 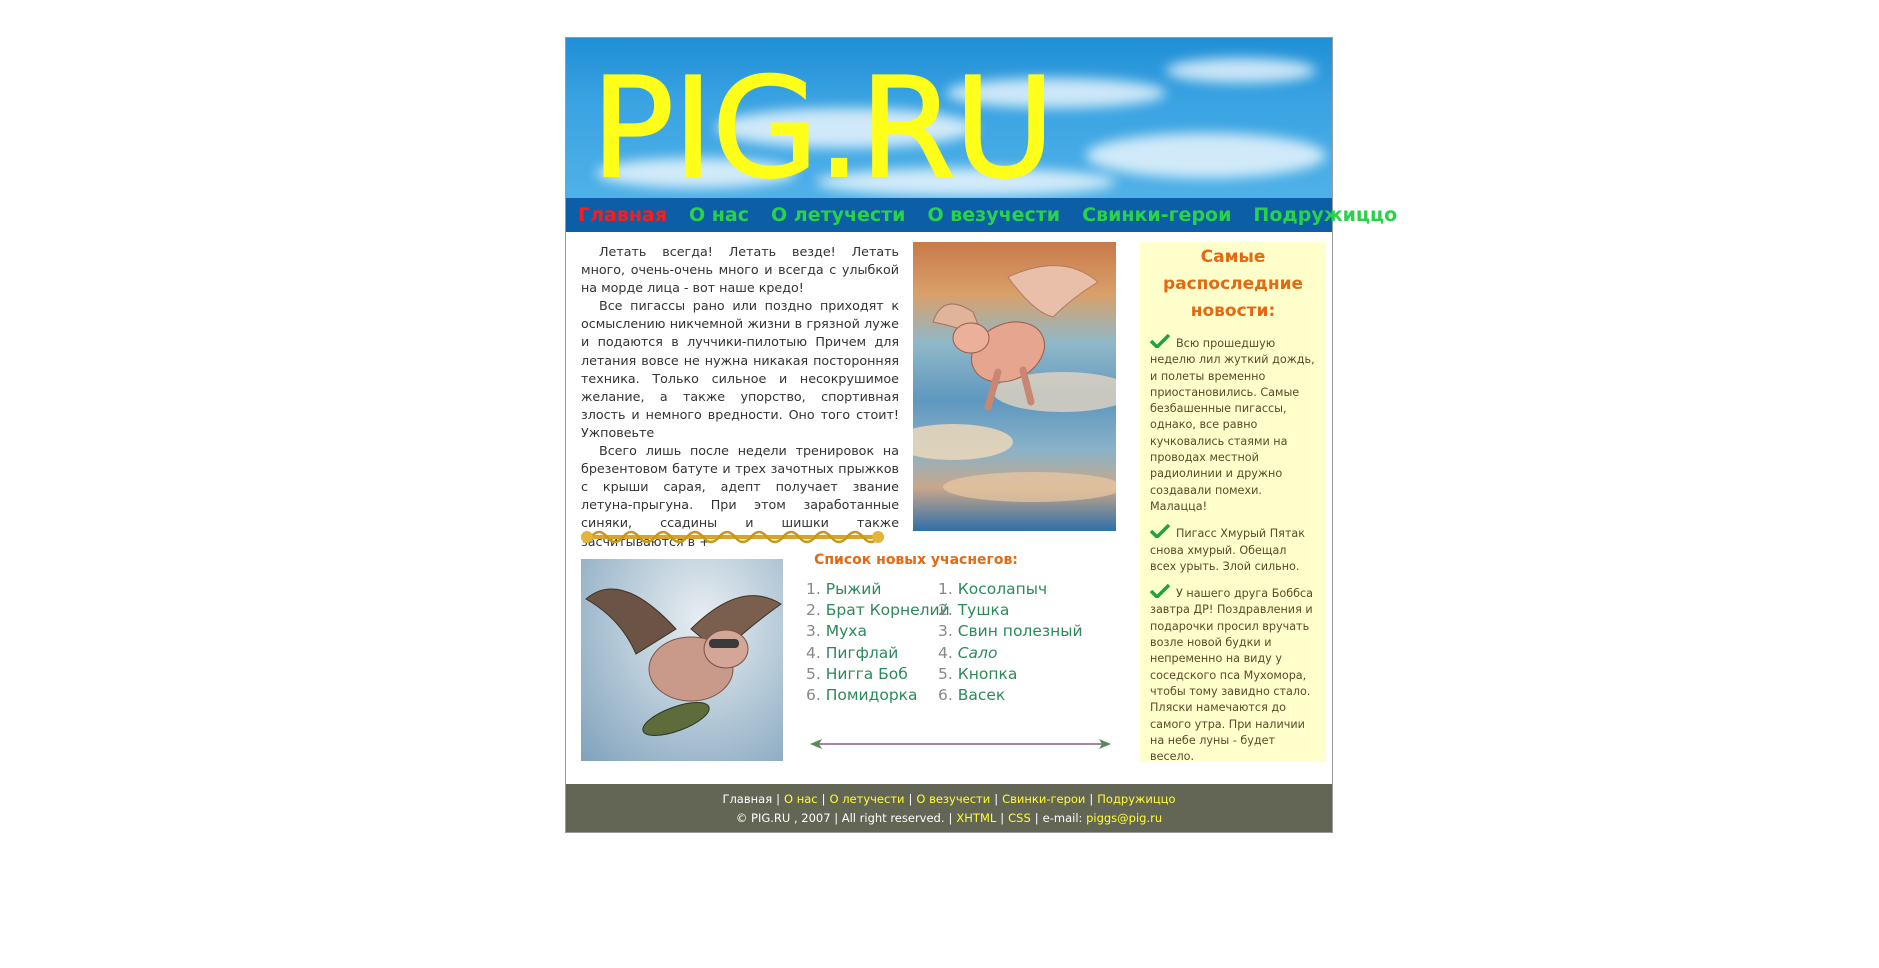 I want to click on email-label: e-mail:, so click(x=1062, y=818).